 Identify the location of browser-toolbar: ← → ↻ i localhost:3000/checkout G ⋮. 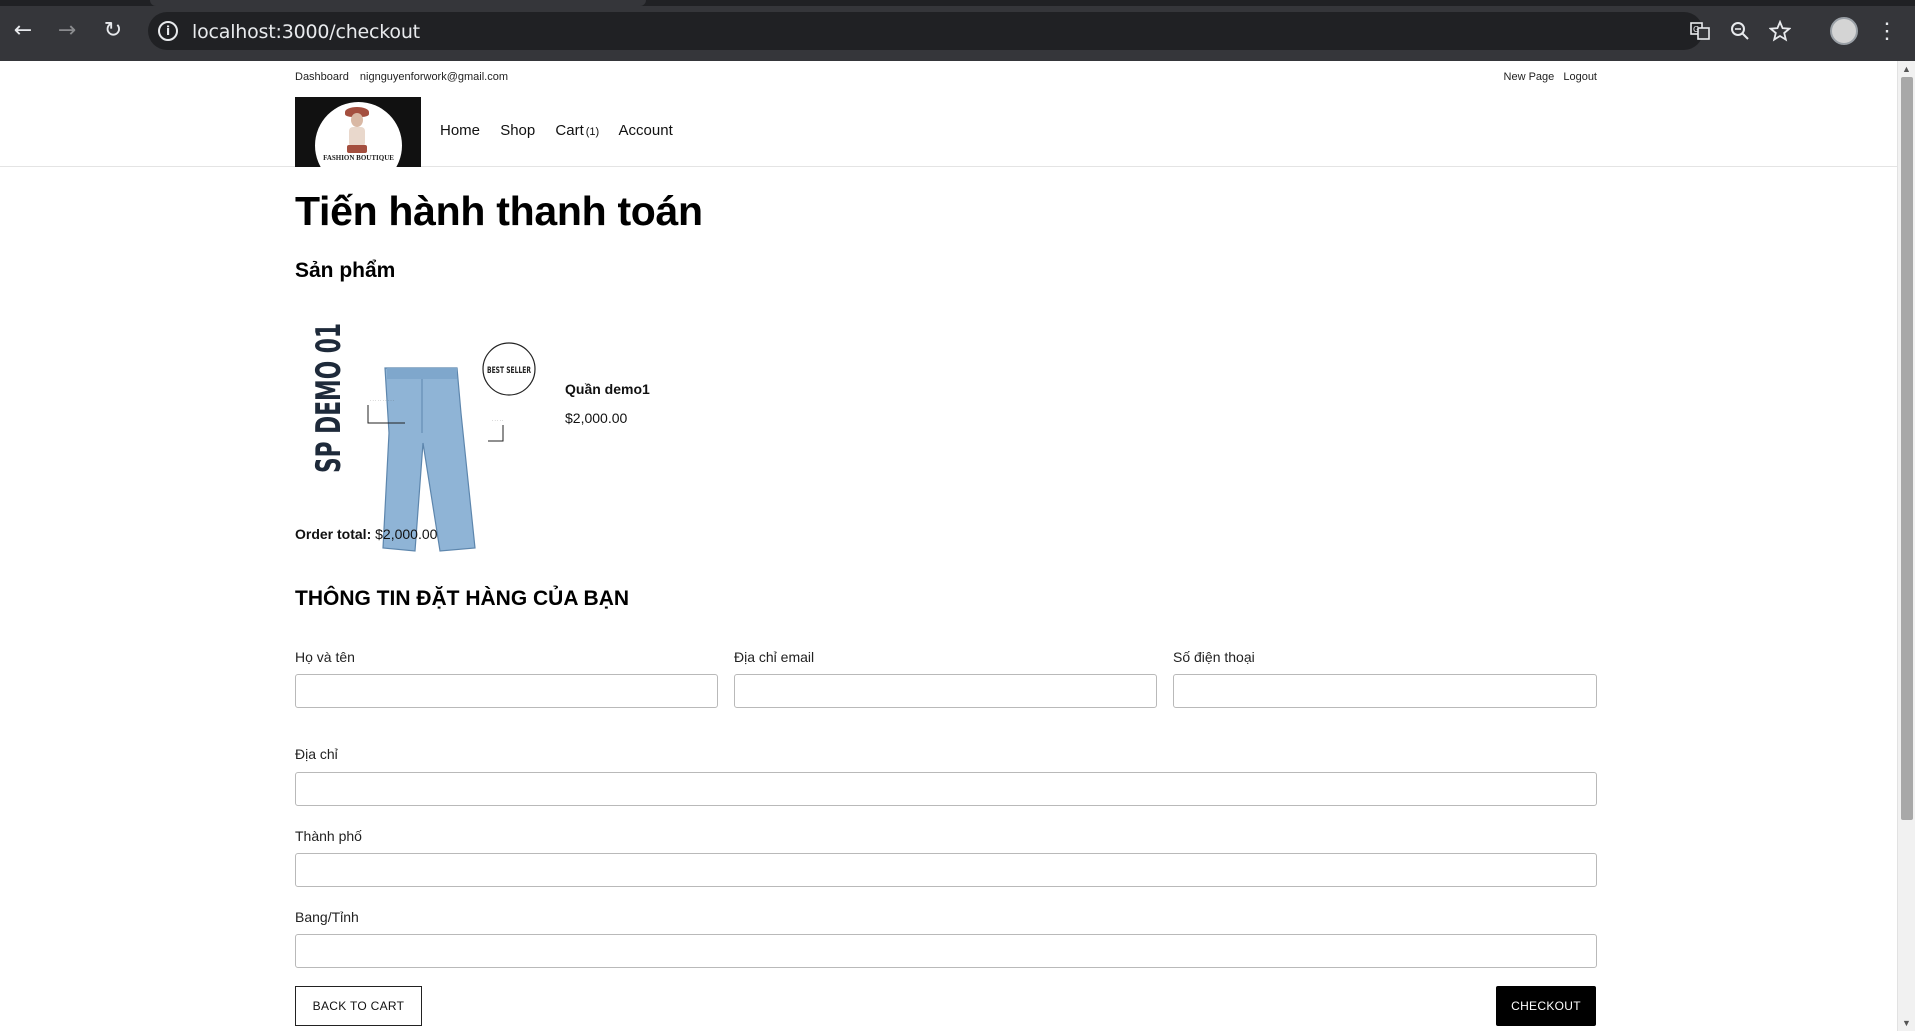
(957, 30).